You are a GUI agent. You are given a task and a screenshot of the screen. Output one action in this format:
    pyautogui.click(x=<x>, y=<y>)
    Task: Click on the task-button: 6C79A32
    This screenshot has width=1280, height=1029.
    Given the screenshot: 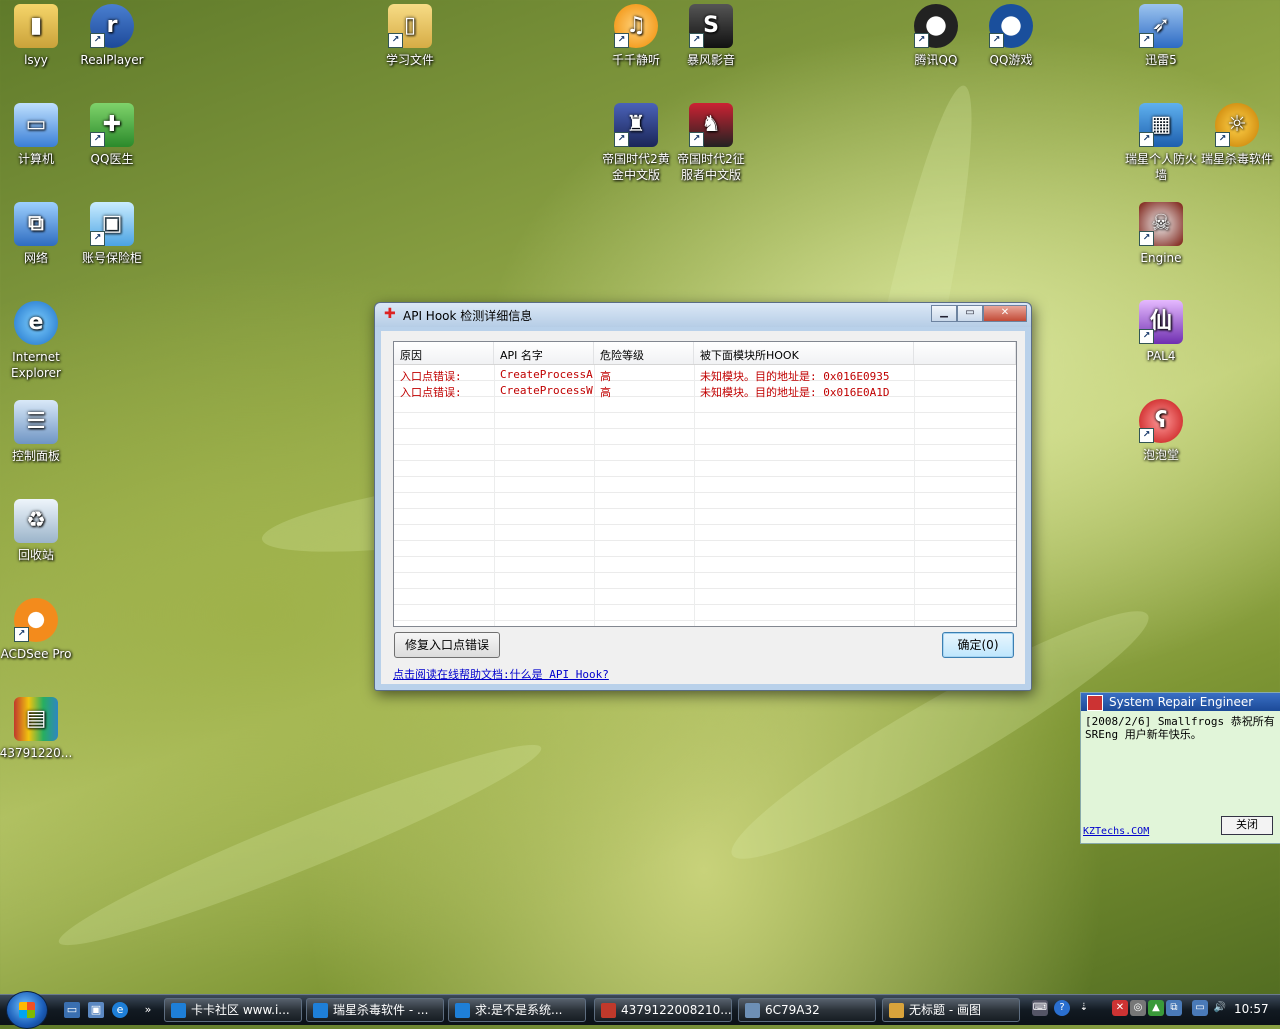 What is the action you would take?
    pyautogui.click(x=807, y=1010)
    